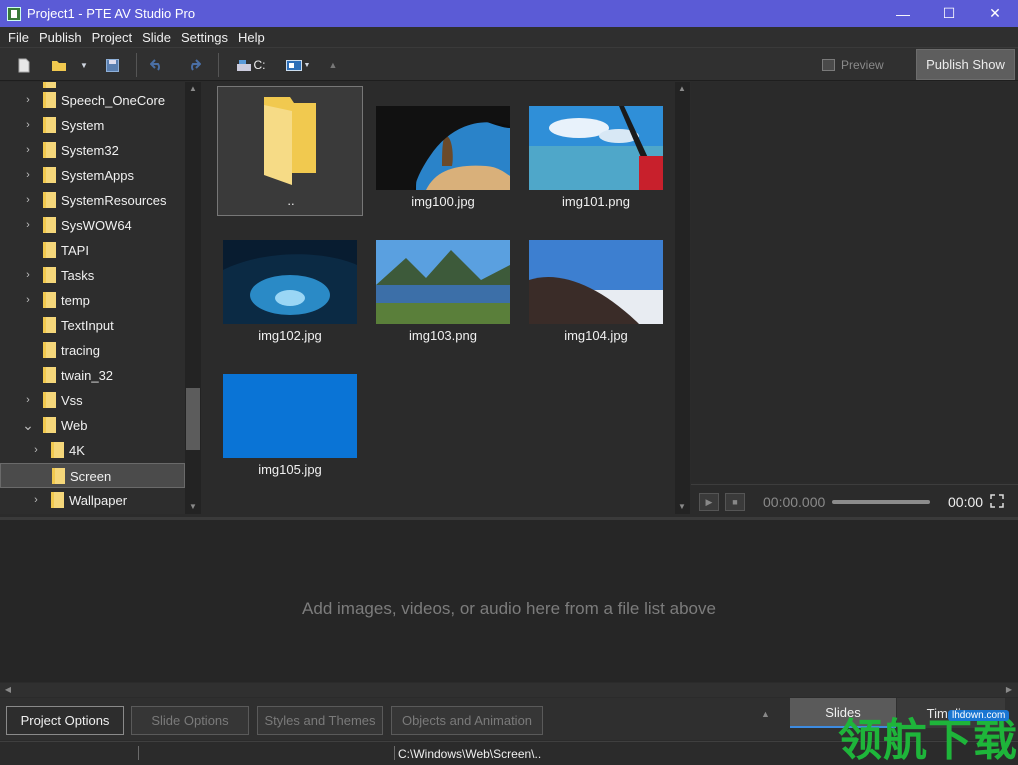 The image size is (1018, 765). Describe the element at coordinates (828, 65) in the screenshot. I see `preview-icon` at that location.